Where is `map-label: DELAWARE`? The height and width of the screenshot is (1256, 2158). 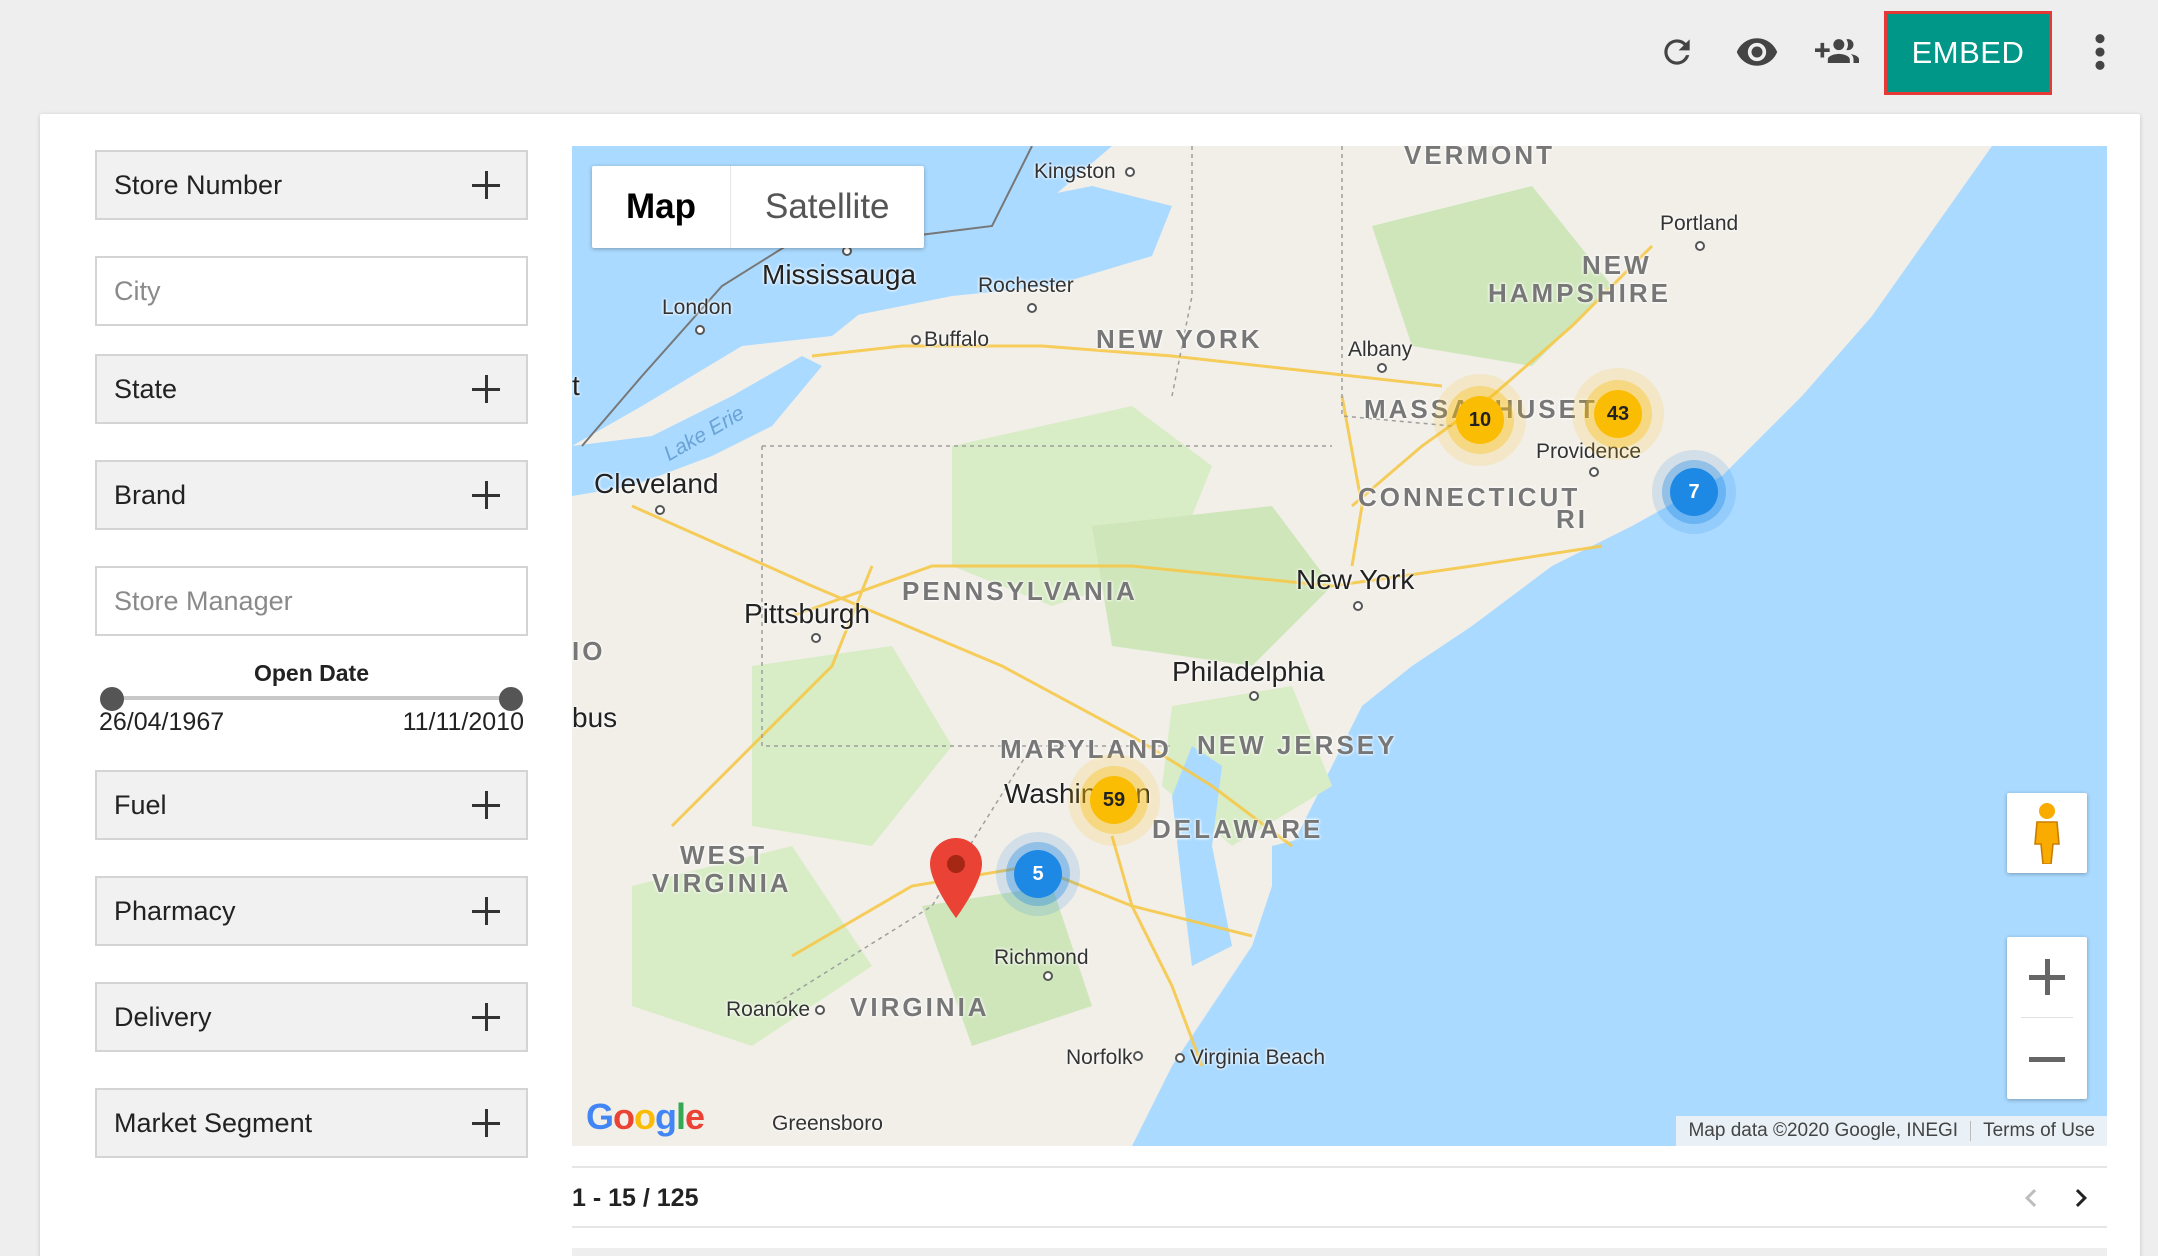 map-label: DELAWARE is located at coordinates (1238, 829).